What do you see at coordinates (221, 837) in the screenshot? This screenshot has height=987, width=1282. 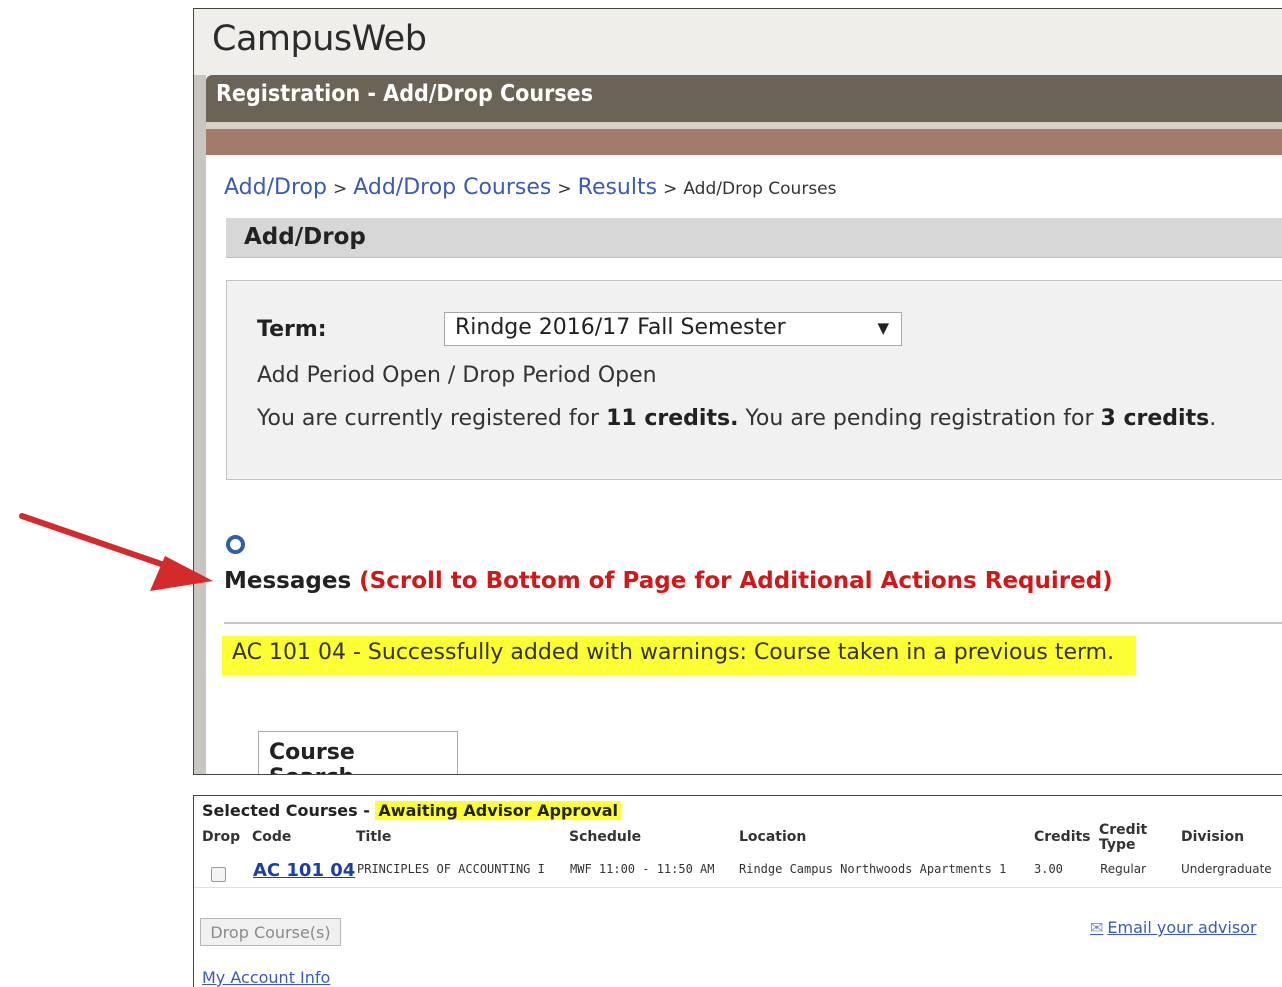 I see `column-header-drop: Drop` at bounding box center [221, 837].